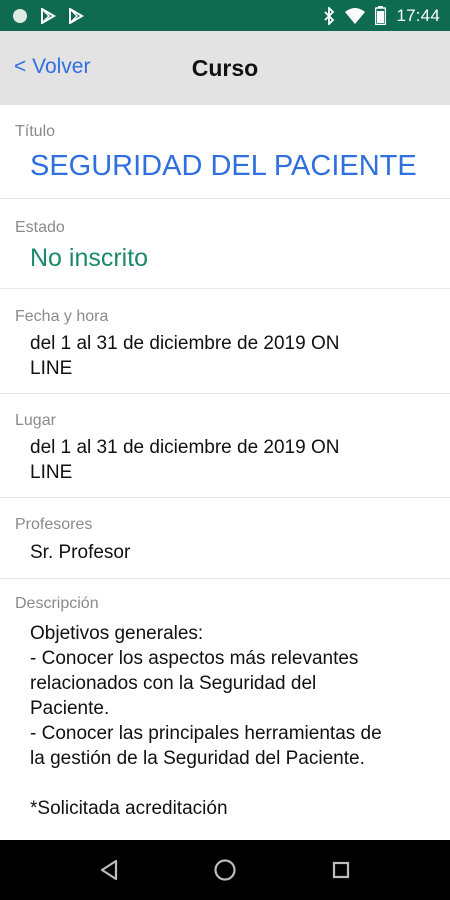 The height and width of the screenshot is (900, 450). I want to click on teachers-value: Sr. Profesor, so click(80, 552).